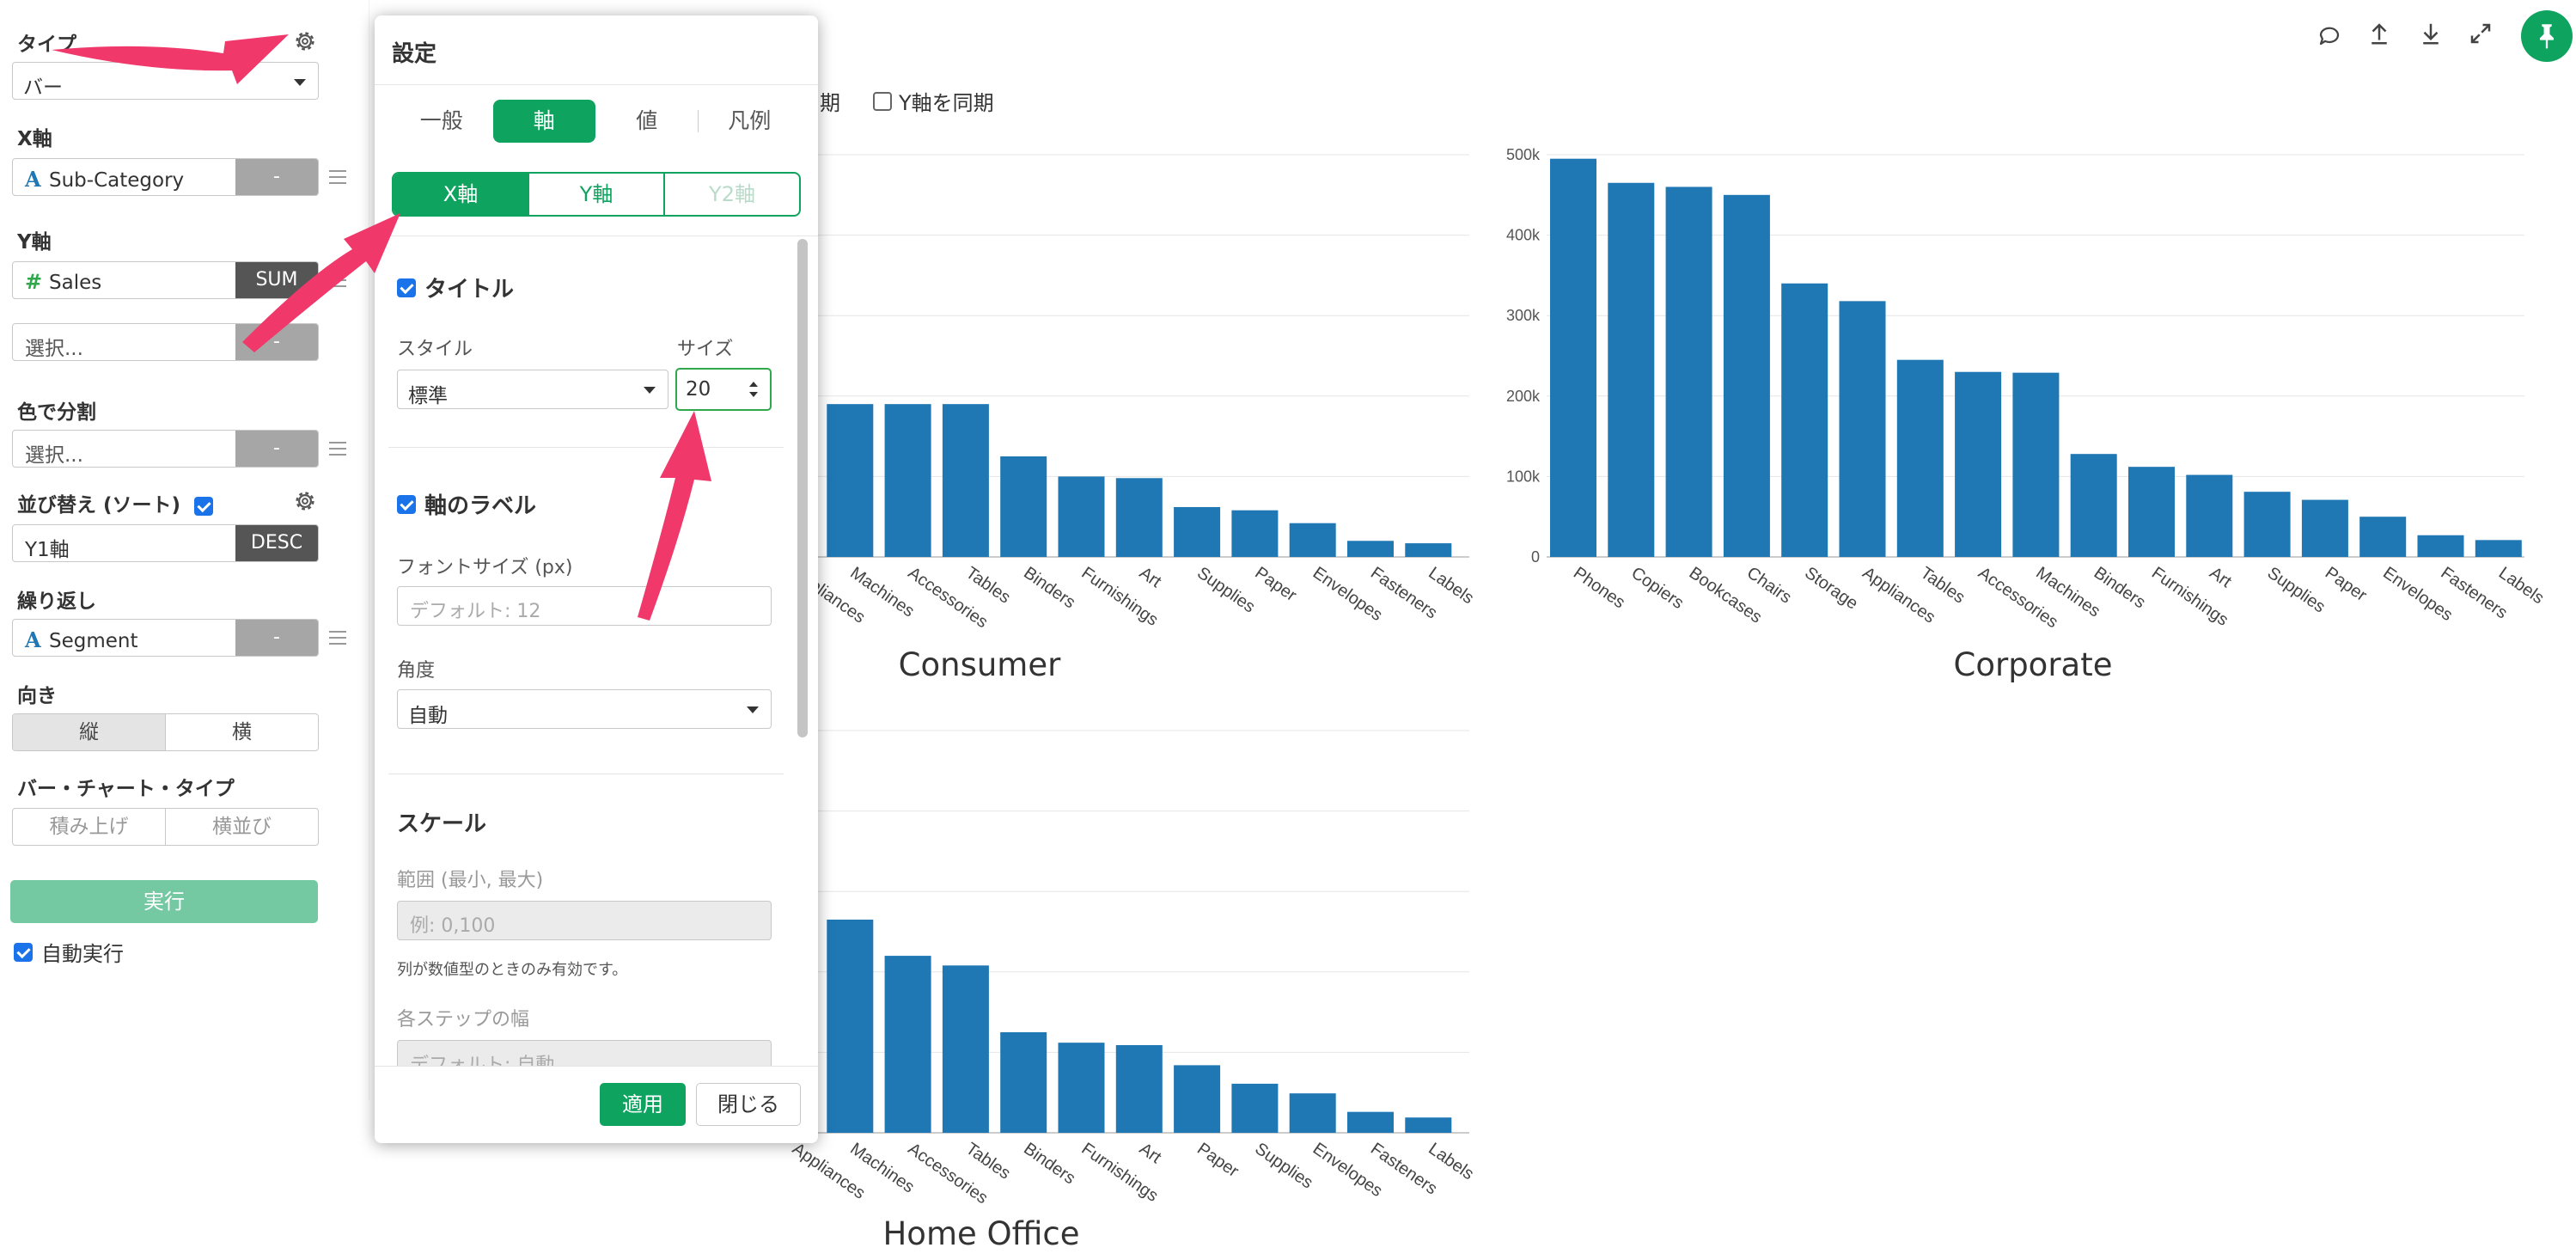 Image resolution: width=2576 pixels, height=1260 pixels. I want to click on download-icon, so click(2431, 33).